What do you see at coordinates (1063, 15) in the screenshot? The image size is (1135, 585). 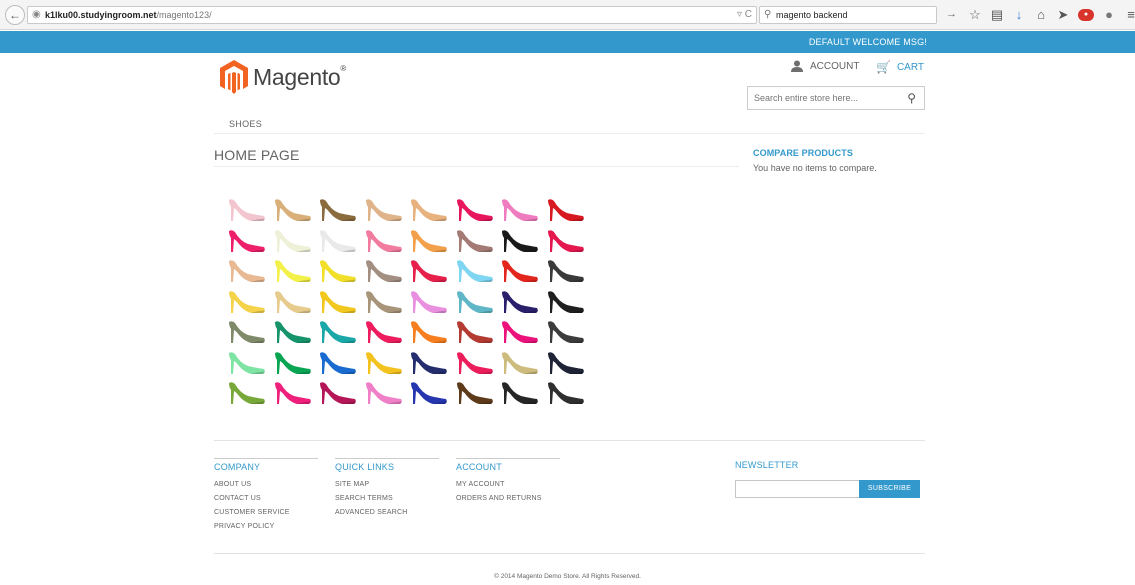 I see `send-icon: ➤` at bounding box center [1063, 15].